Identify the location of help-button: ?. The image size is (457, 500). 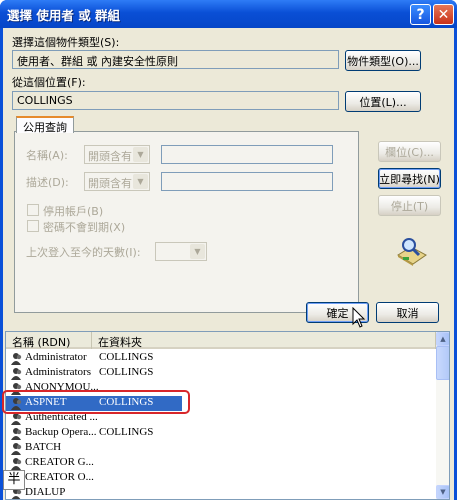
(420, 14).